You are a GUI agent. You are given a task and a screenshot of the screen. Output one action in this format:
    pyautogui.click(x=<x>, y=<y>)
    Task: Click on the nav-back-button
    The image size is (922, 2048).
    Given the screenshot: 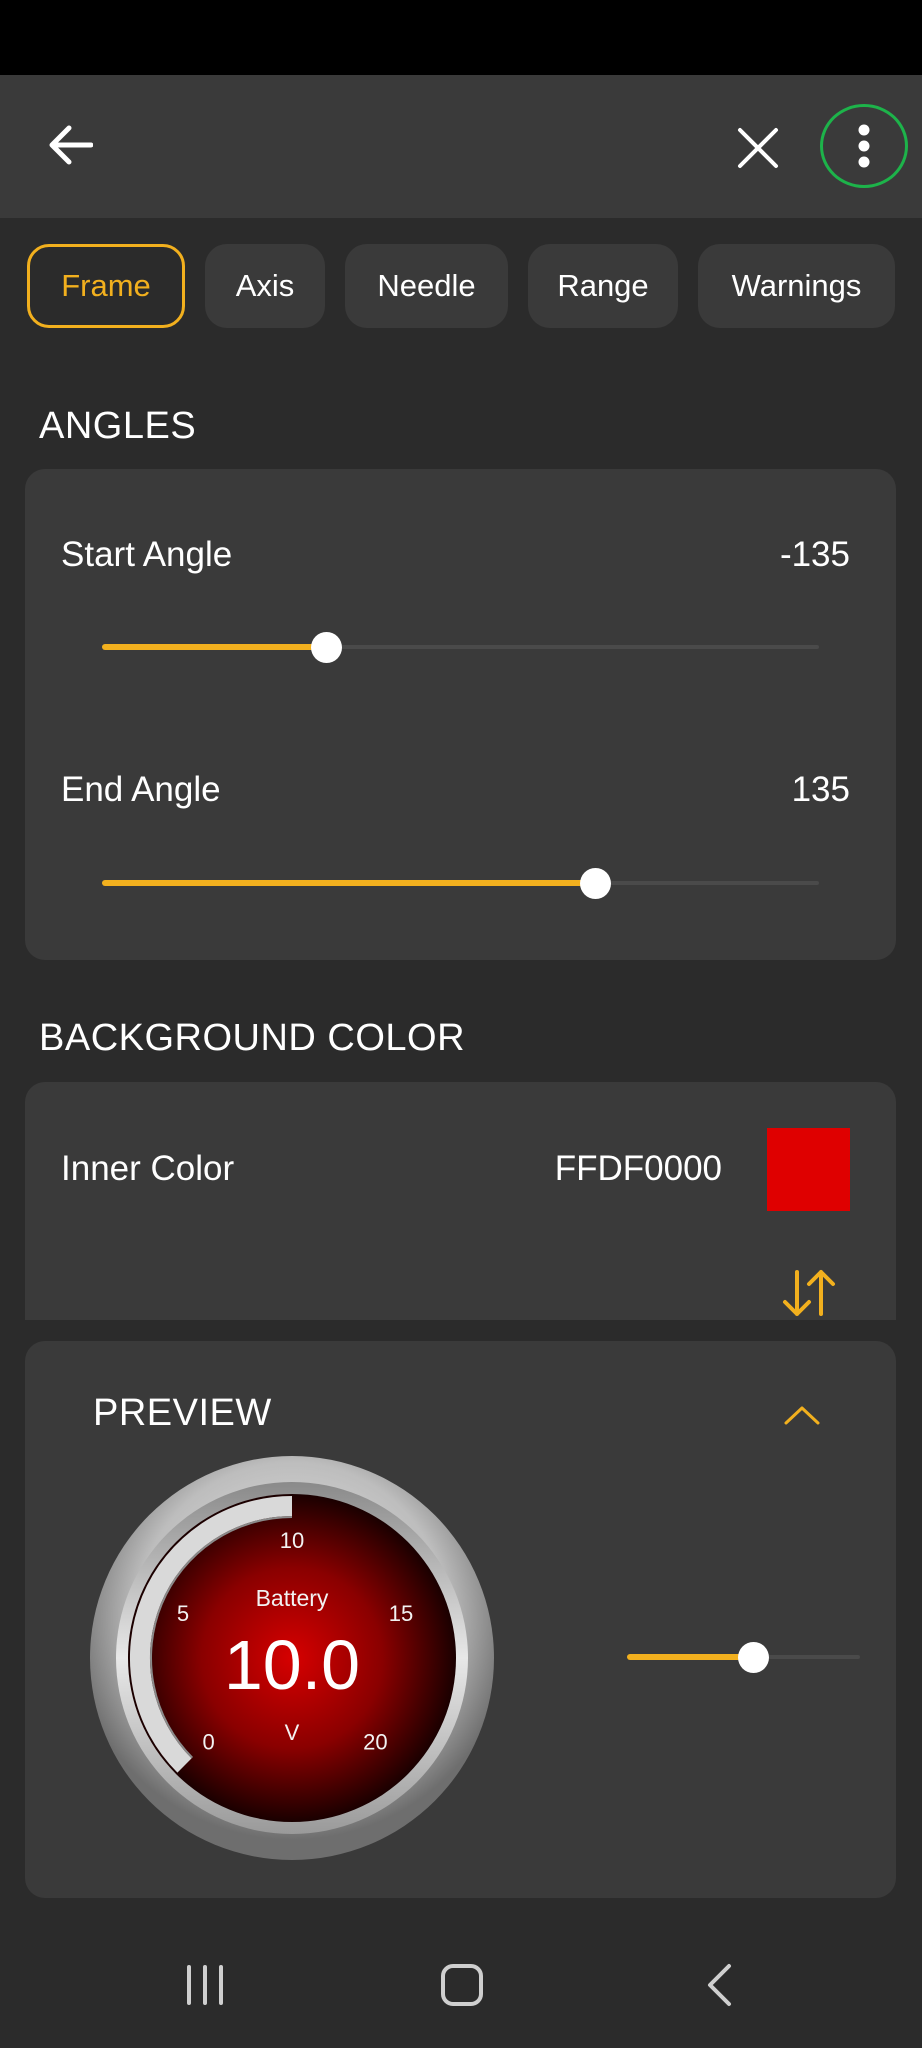 What is the action you would take?
    pyautogui.click(x=720, y=1985)
    